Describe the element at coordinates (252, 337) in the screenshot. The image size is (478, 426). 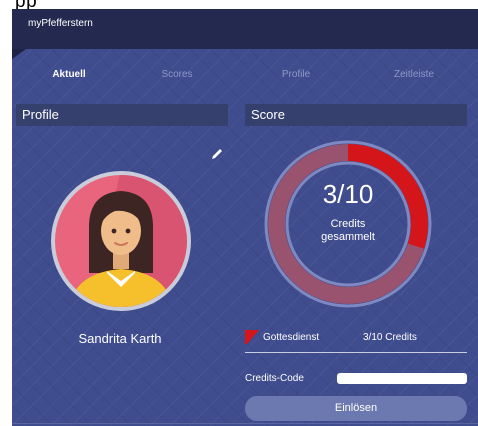
I see `red-flag-icon` at that location.